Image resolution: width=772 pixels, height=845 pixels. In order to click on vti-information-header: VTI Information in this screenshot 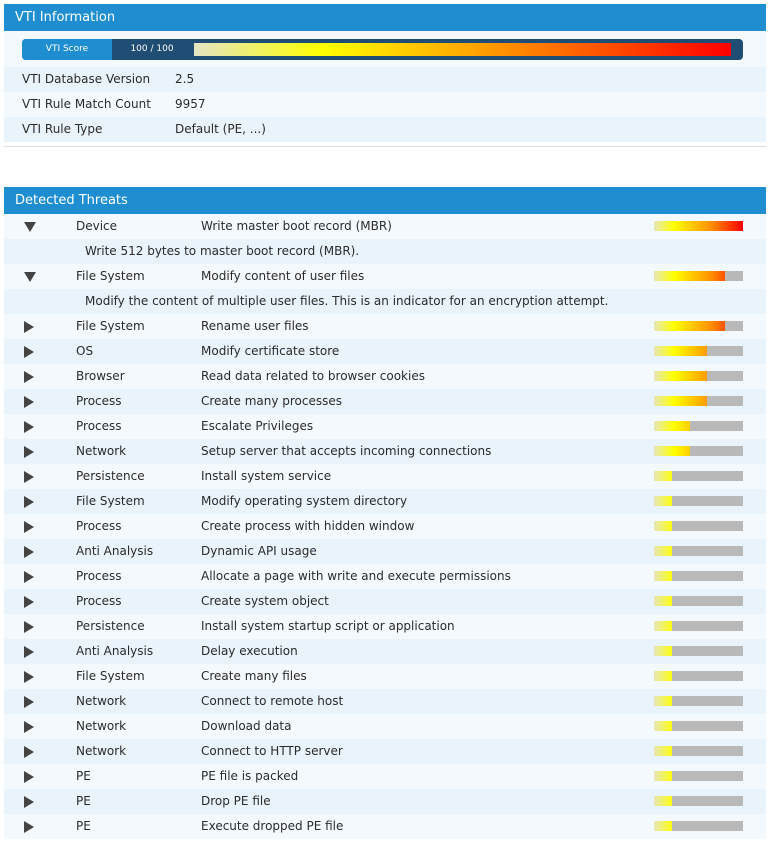, I will do `click(385, 17)`.